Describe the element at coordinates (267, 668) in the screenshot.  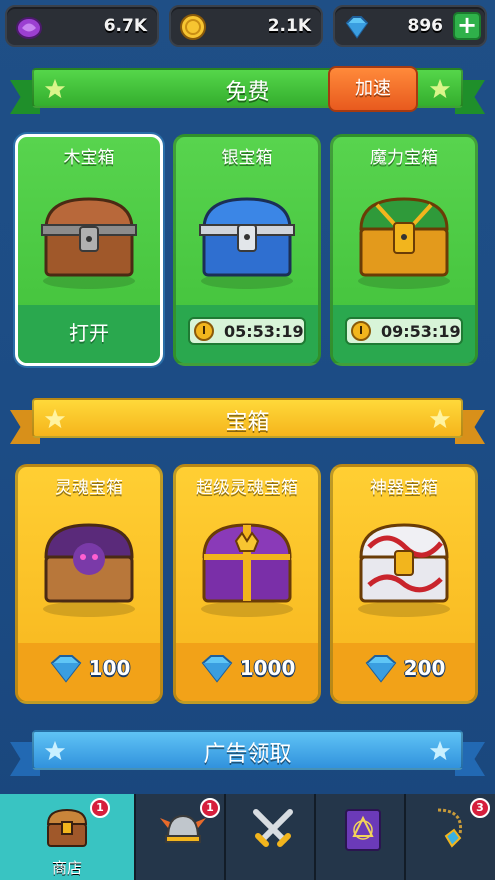
I see `price-value: 1000` at that location.